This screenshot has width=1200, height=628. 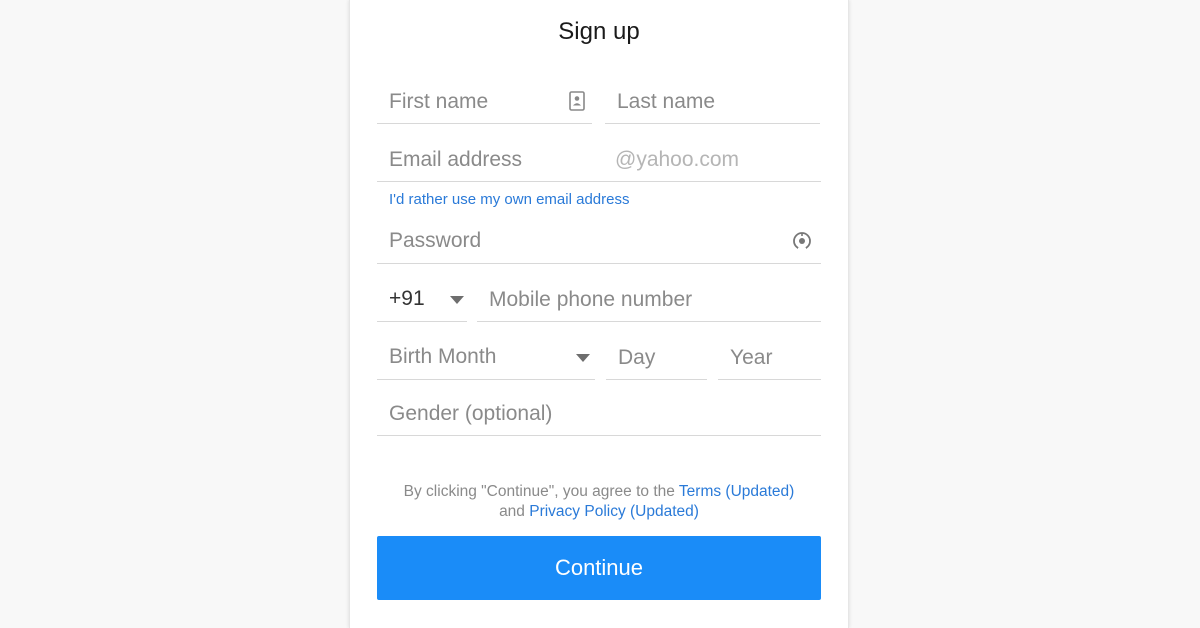 What do you see at coordinates (443, 356) in the screenshot?
I see `birth-month-value: Birth Month` at bounding box center [443, 356].